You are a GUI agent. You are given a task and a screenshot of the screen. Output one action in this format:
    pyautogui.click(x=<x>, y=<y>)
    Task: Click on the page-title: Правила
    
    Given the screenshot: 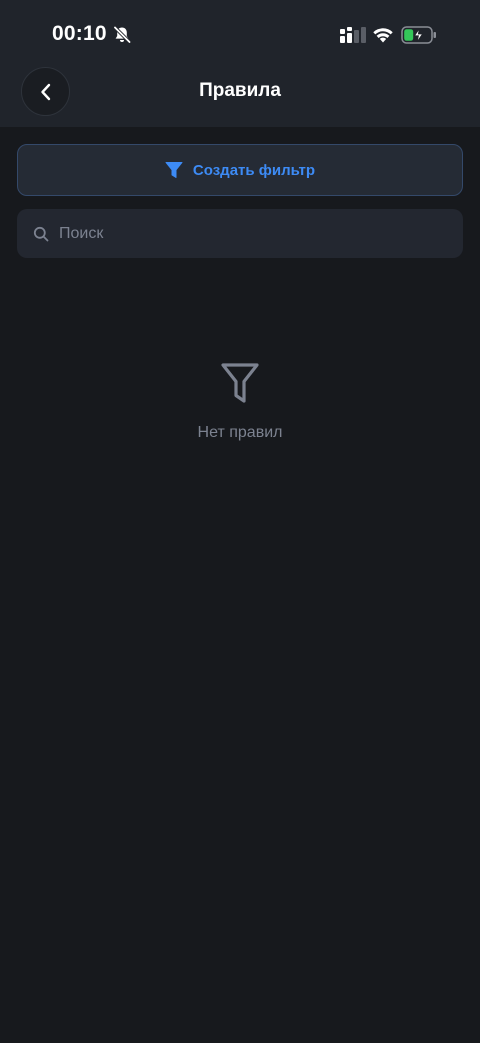 What is the action you would take?
    pyautogui.click(x=240, y=90)
    